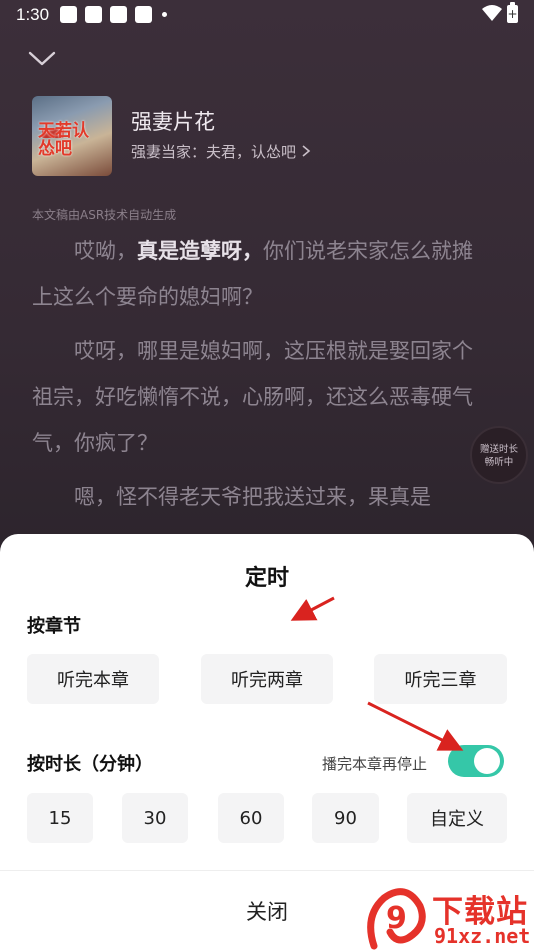 This screenshot has height=950, width=534. I want to click on finish-this-chapter-button: 听完本章, so click(93, 679).